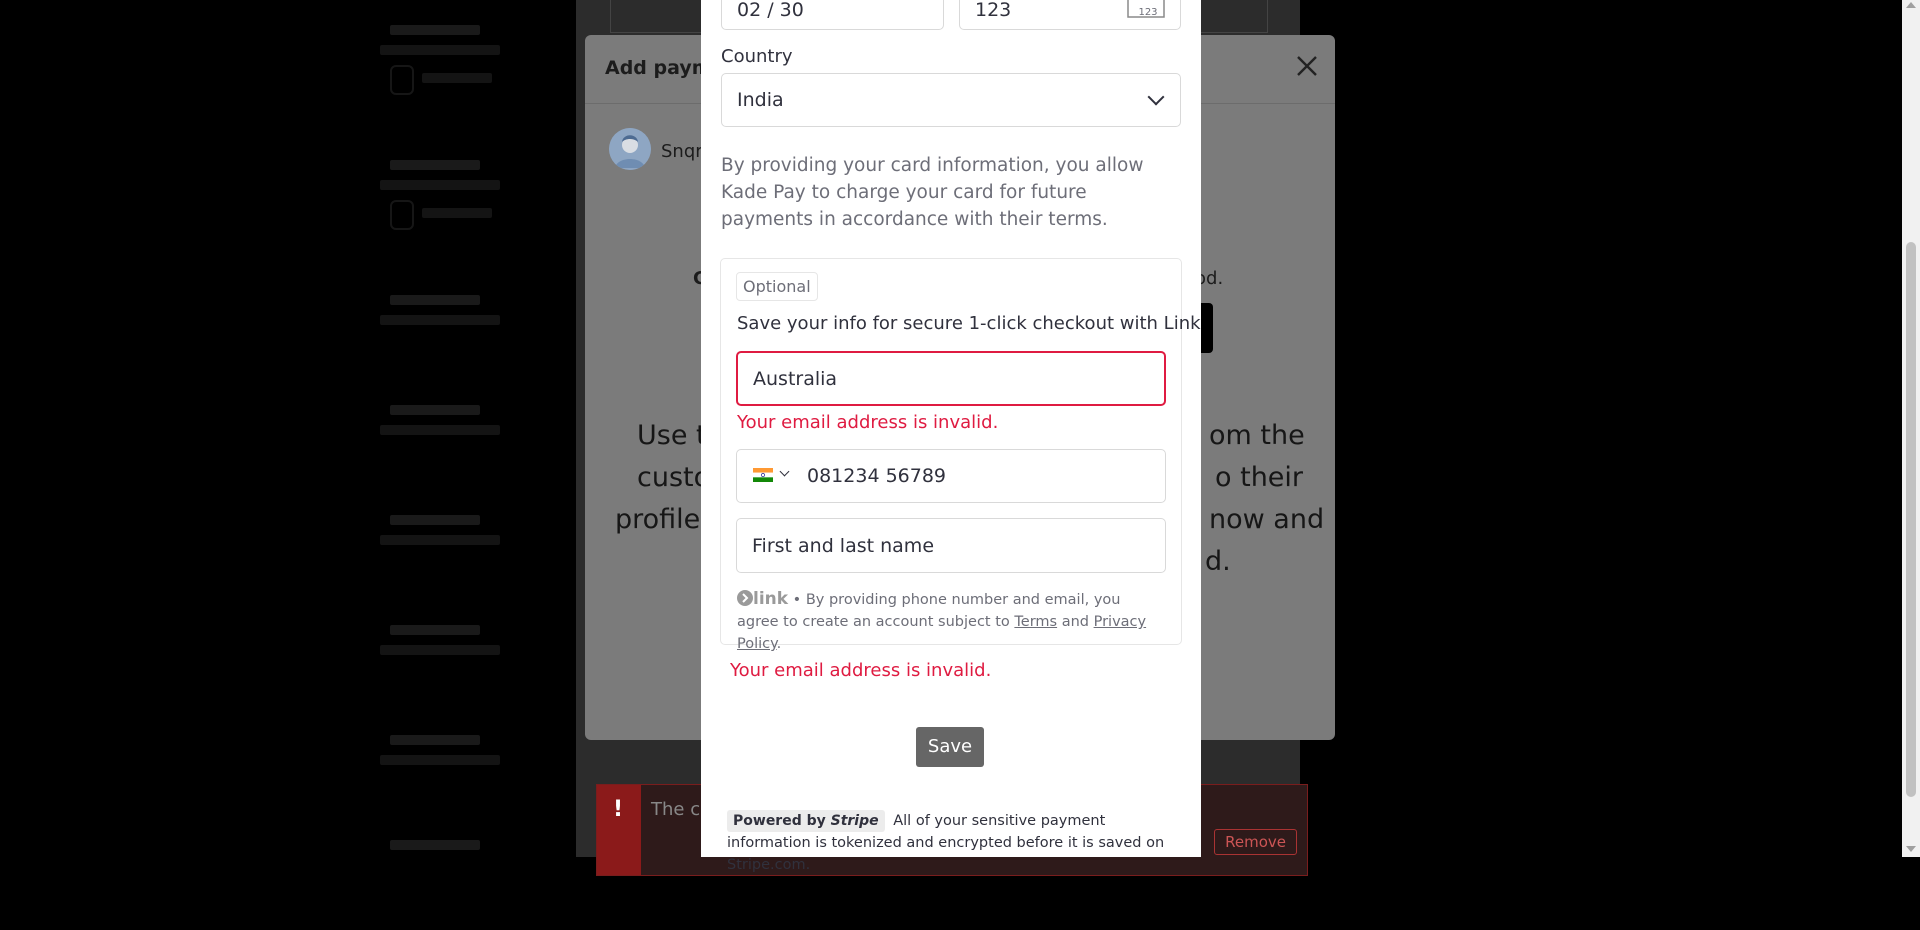 The height and width of the screenshot is (930, 1920). Describe the element at coordinates (877, 476) in the screenshot. I see `phone-placeholder: 081234 56789` at that location.